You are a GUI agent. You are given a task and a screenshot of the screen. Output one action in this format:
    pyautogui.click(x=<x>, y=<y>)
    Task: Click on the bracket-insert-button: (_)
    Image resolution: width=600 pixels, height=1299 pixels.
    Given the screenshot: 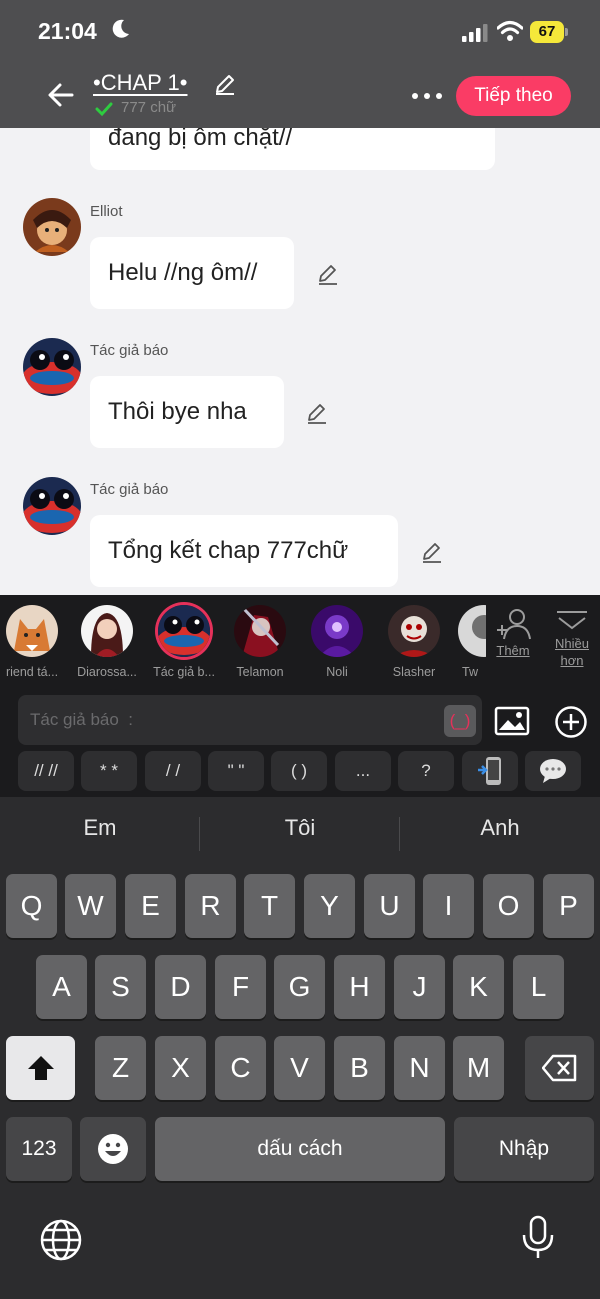 What is the action you would take?
    pyautogui.click(x=460, y=721)
    